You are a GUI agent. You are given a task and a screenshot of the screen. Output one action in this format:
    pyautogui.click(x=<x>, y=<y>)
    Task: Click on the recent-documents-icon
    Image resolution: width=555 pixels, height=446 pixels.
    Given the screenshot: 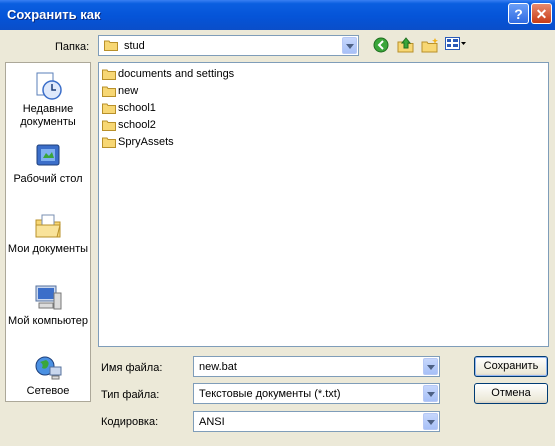 What is the action you would take?
    pyautogui.click(x=49, y=86)
    